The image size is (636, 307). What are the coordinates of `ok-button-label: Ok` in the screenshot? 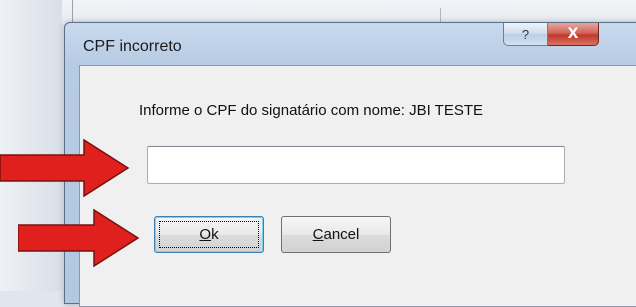 It's located at (209, 234).